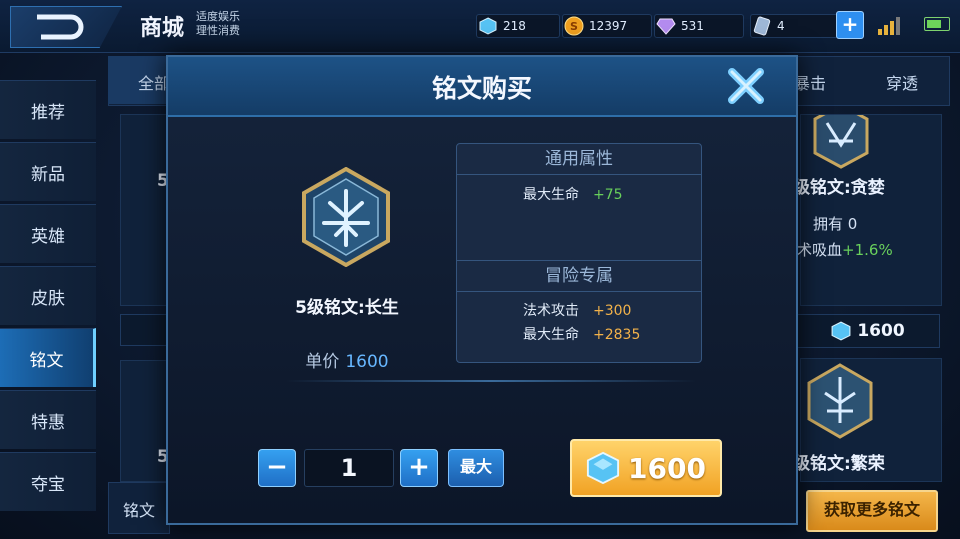 This screenshot has width=960, height=539. I want to click on sidebar-item-deals: 特惠, so click(48, 419).